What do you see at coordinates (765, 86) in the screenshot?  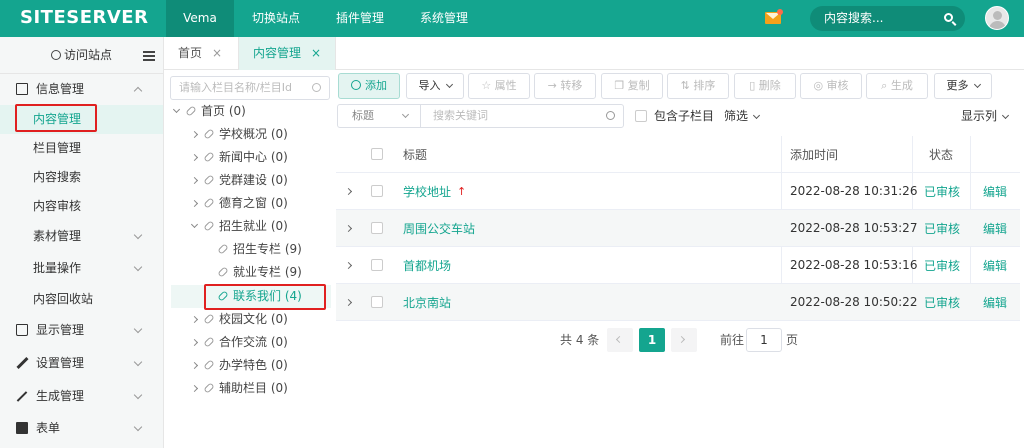 I see `delete-button: ▯ 删除` at bounding box center [765, 86].